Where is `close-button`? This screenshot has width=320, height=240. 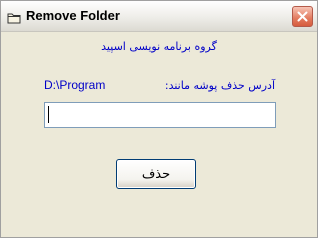
close-button is located at coordinates (302, 16).